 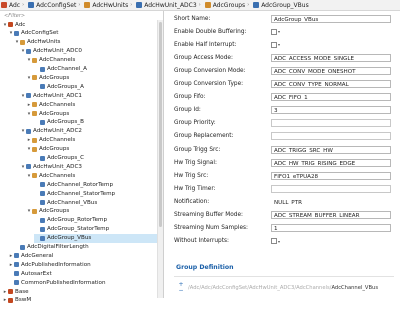 I want to click on property-value-field: ADC_HW_TRIG_RISING_EDGE, so click(x=331, y=162).